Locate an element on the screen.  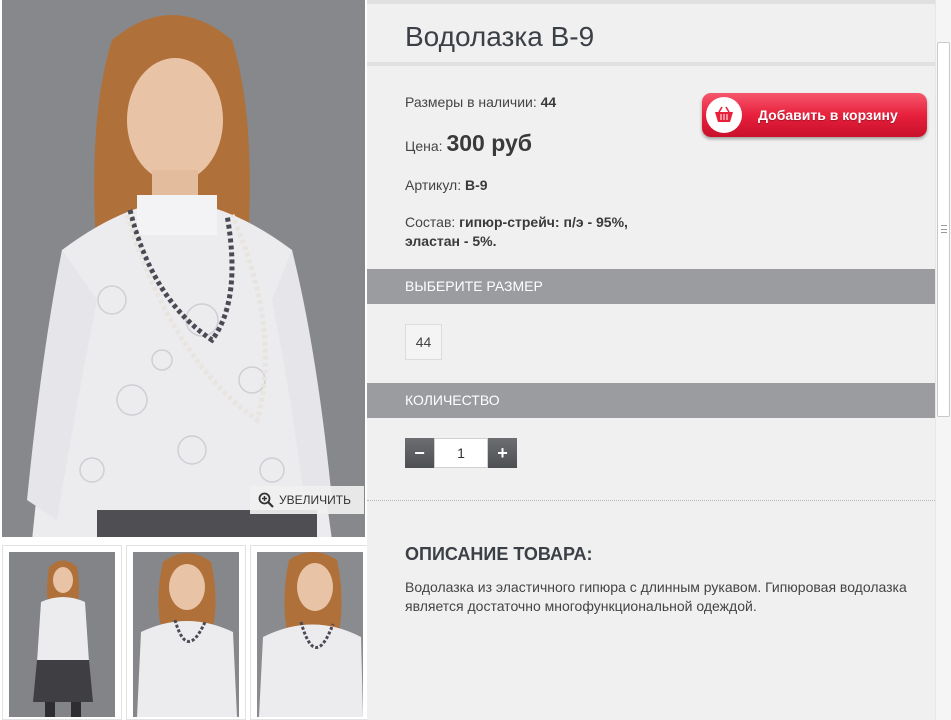
scrollbar-thumb is located at coordinates (943, 229).